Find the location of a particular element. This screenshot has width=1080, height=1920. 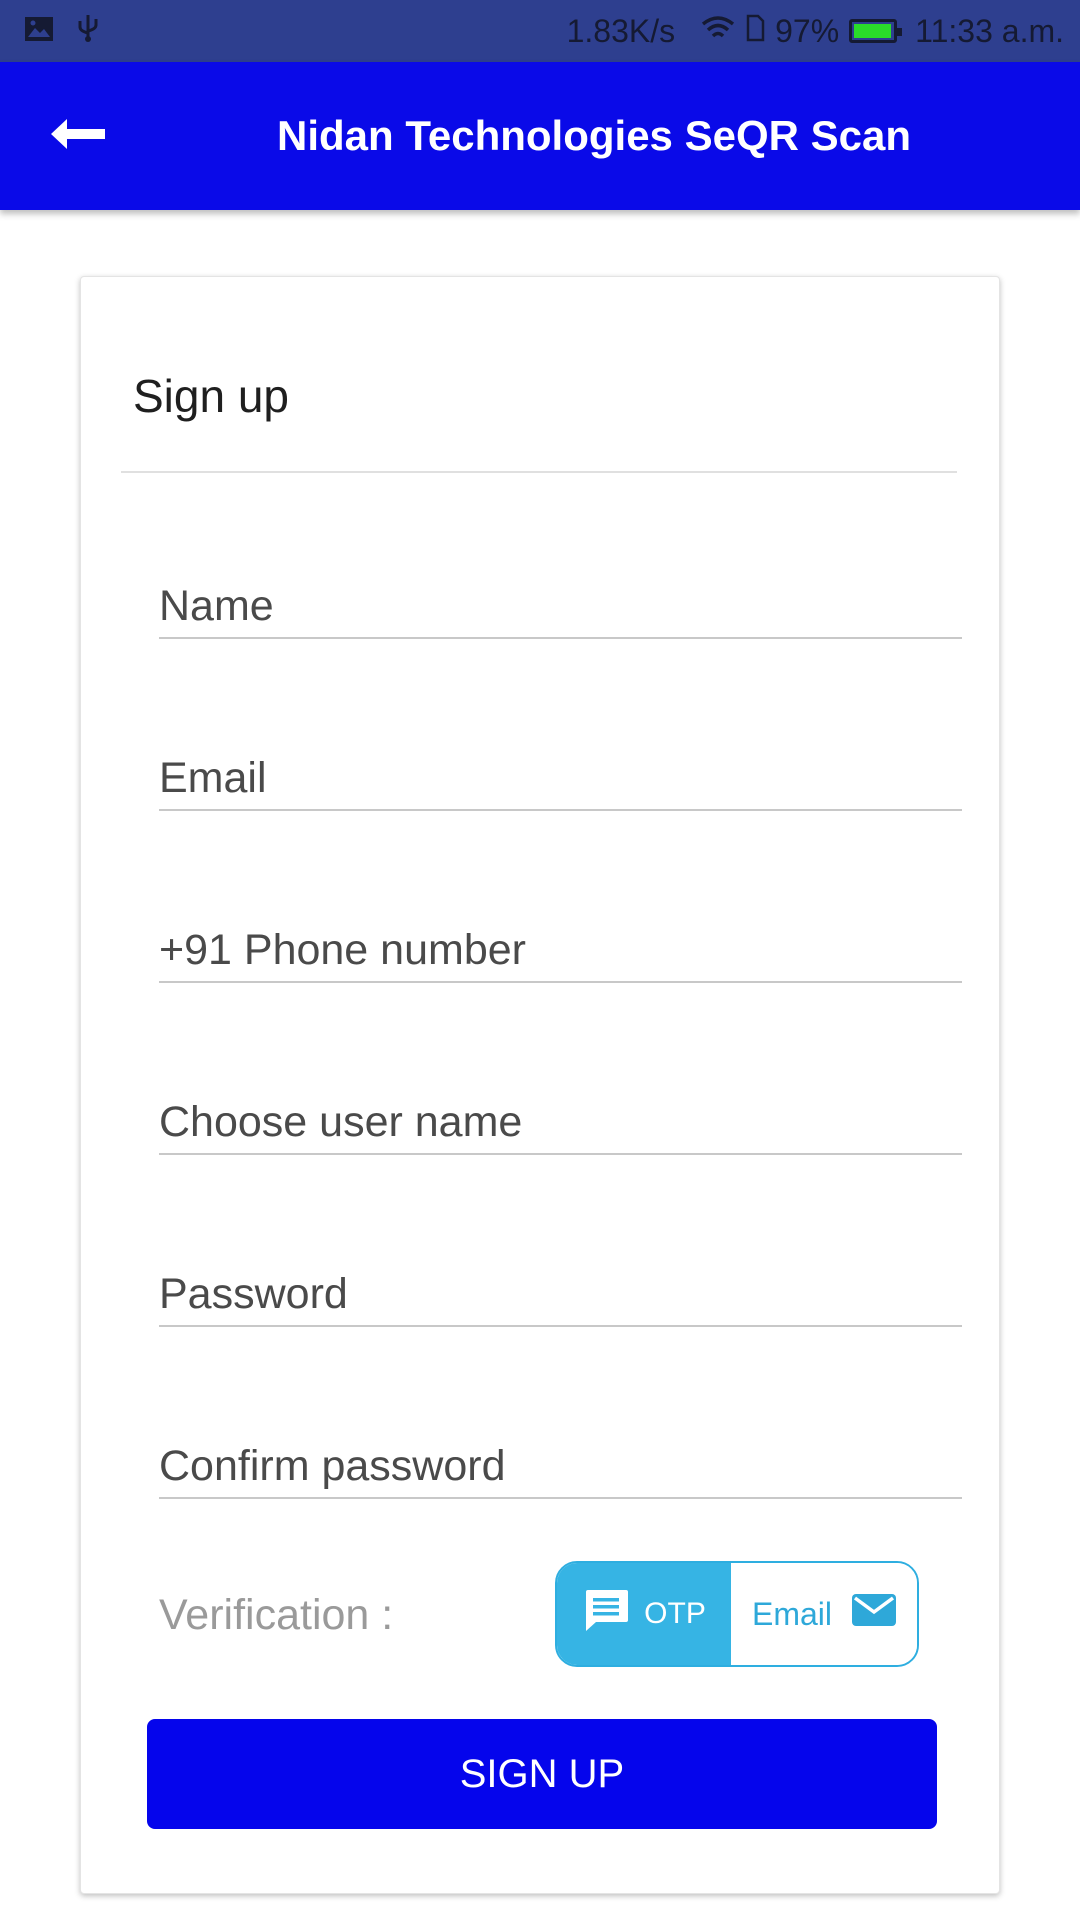

app-title: Nidan Technologies SeQR Scan is located at coordinates (594, 135).